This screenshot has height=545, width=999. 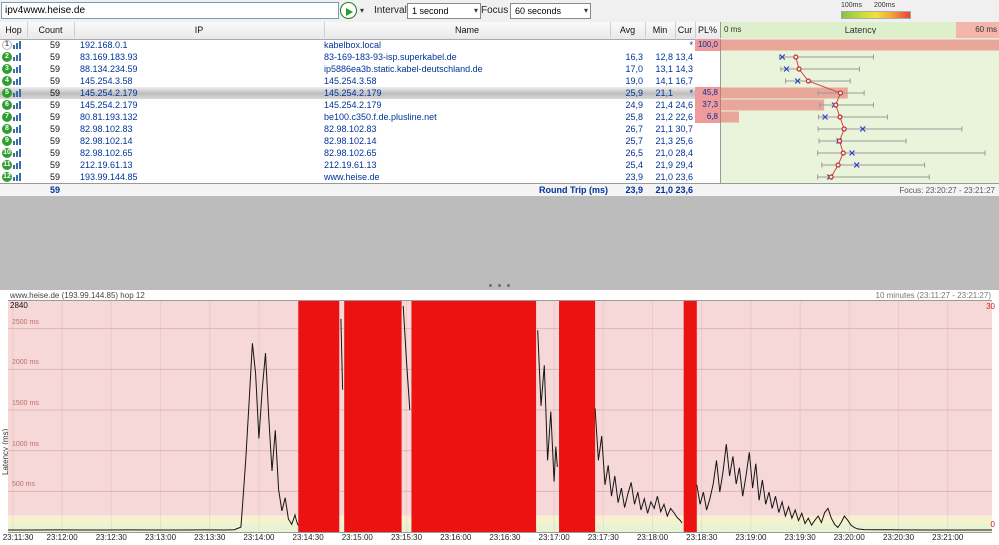 What do you see at coordinates (51, 30) in the screenshot?
I see `header-count: Count` at bounding box center [51, 30].